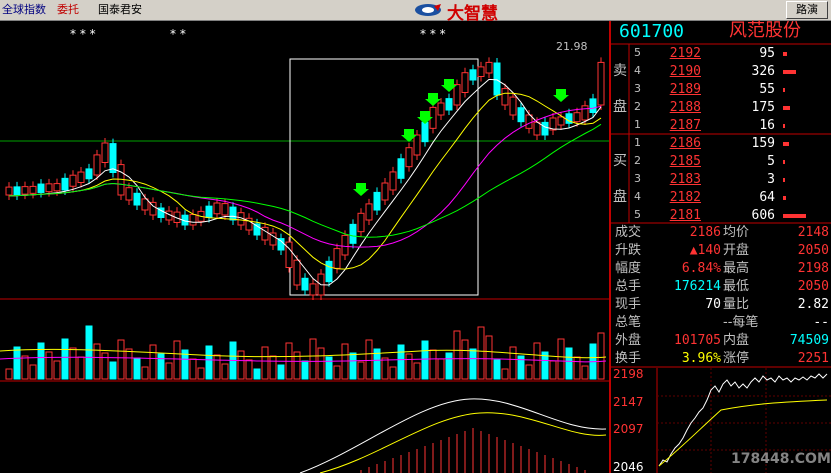  Describe the element at coordinates (676, 90) in the screenshot. I see `sell-price: 2189` at that location.